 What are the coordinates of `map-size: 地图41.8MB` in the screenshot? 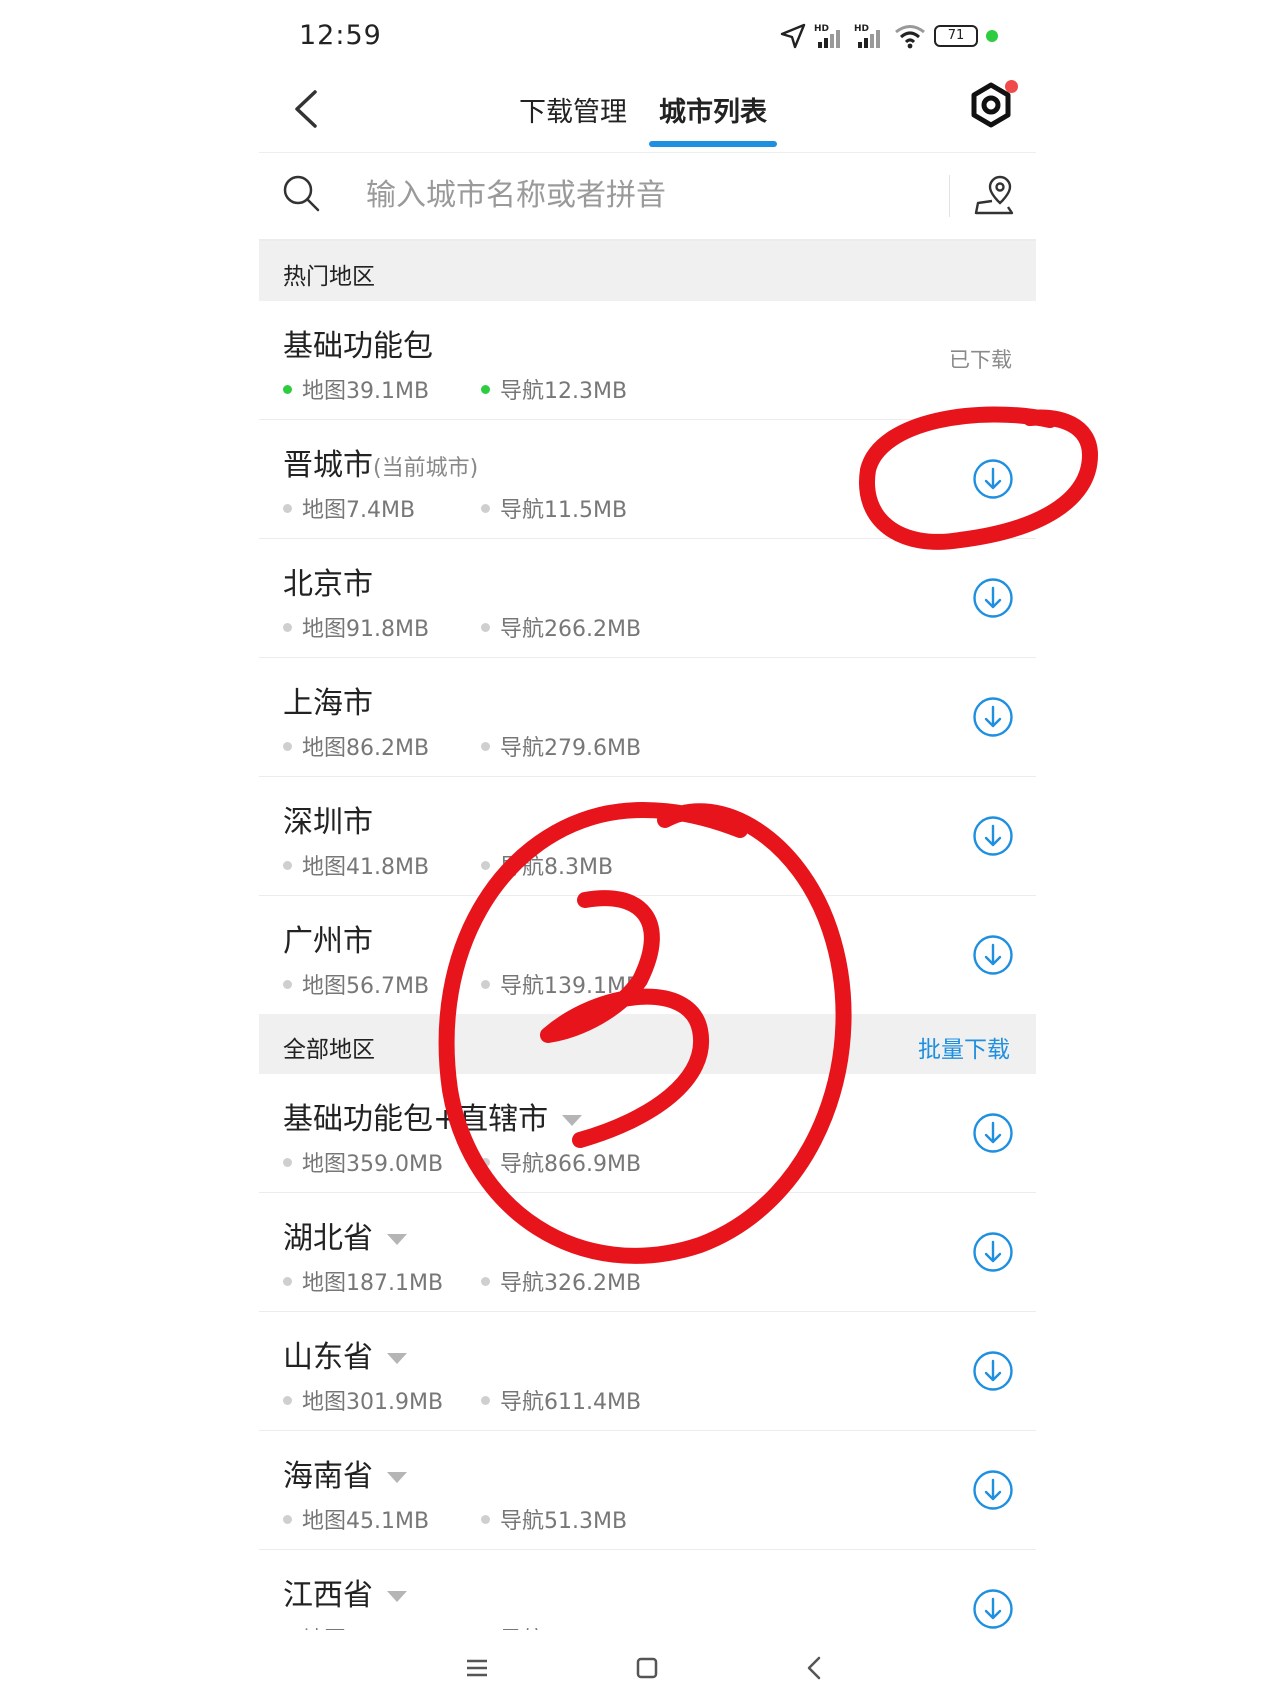 It's located at (366, 867).